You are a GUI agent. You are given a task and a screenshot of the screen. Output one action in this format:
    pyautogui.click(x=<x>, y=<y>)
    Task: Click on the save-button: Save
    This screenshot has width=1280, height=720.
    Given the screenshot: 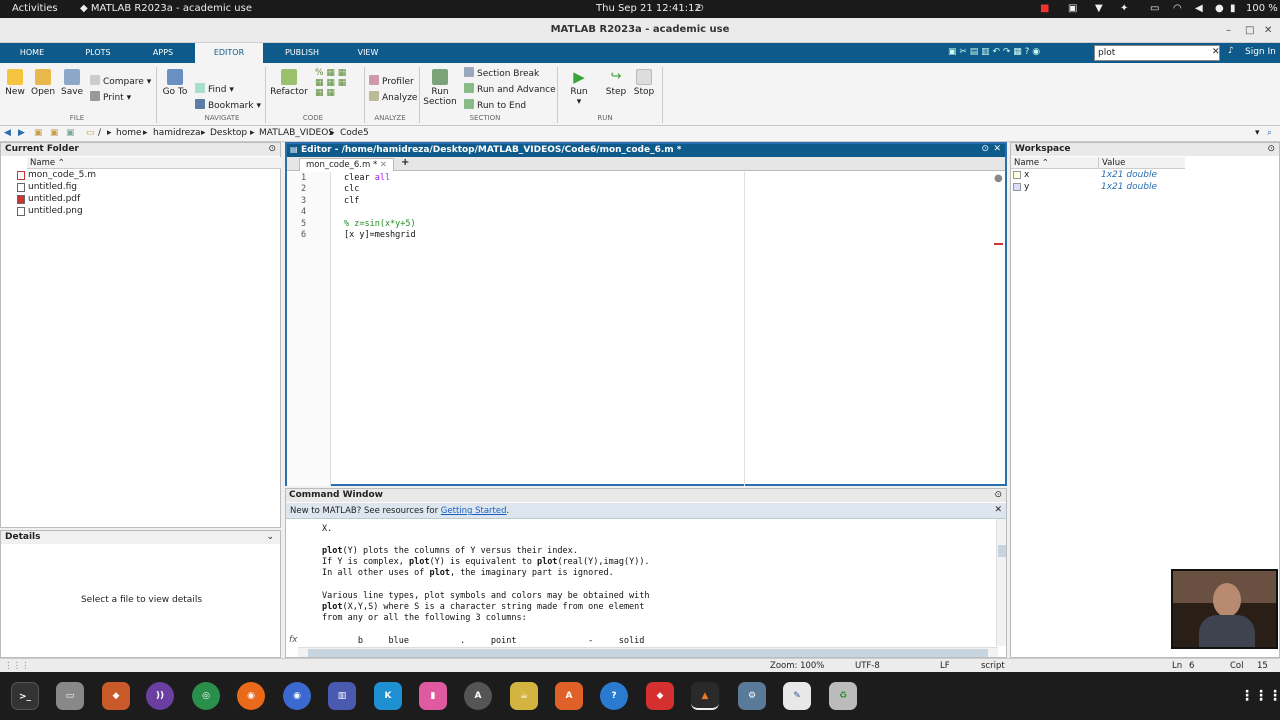 What is the action you would take?
    pyautogui.click(x=72, y=83)
    